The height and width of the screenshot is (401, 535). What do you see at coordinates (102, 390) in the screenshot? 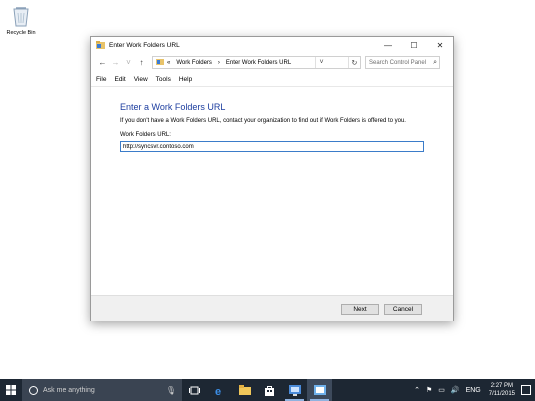
I see `cortana-search-box: Ask me anything 🎙` at bounding box center [102, 390].